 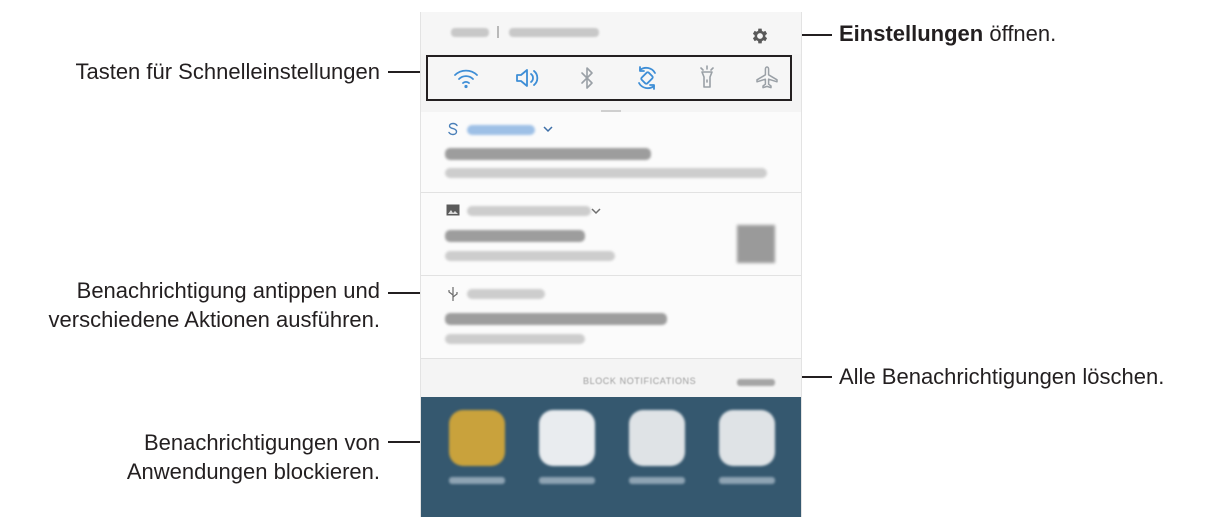 What do you see at coordinates (587, 78) in the screenshot?
I see `bluetooth-icon` at bounding box center [587, 78].